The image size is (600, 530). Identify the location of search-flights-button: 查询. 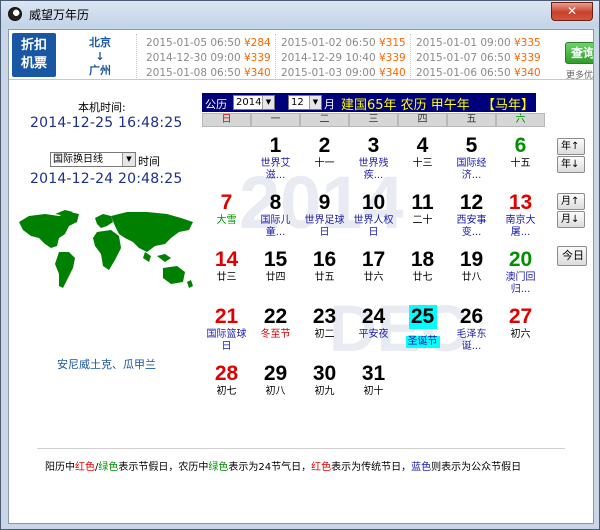
(579, 53).